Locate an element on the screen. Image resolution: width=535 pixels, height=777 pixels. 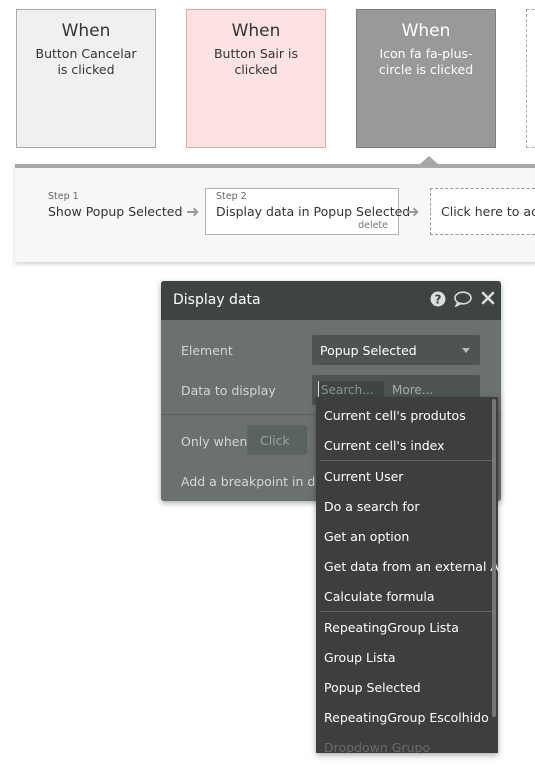
step-delete-link: delete is located at coordinates (373, 225).